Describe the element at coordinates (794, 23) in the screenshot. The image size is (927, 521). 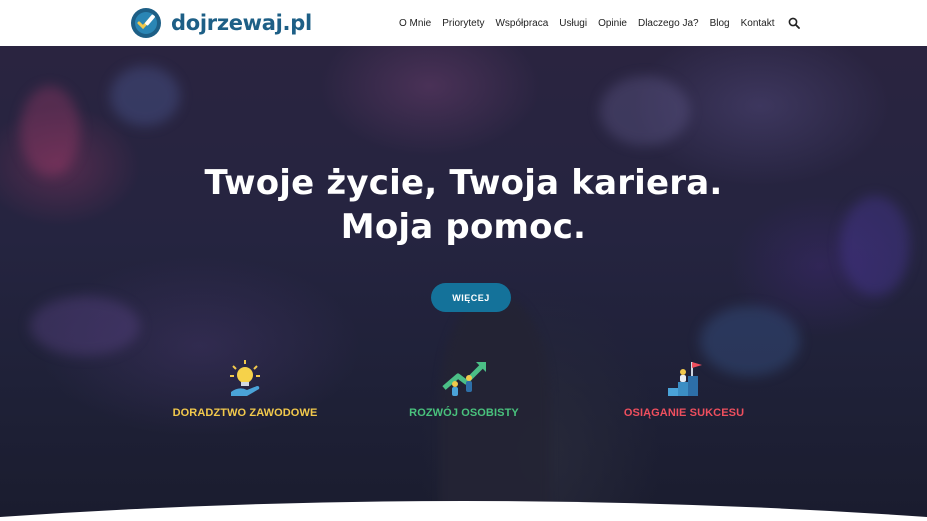
I see `search-icon` at that location.